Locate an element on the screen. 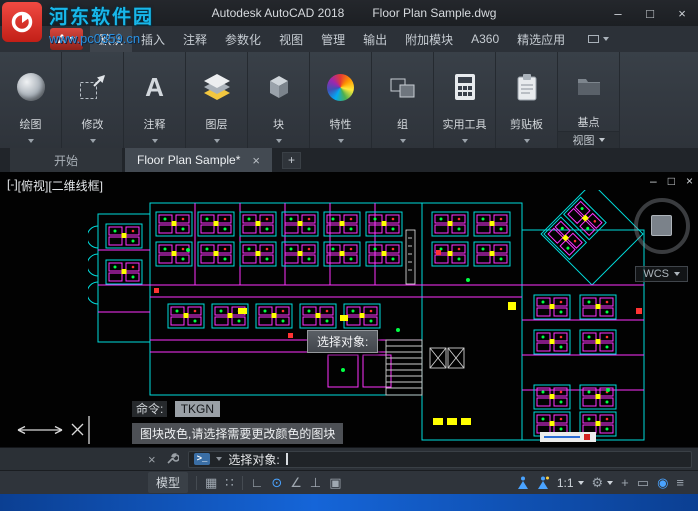 Image resolution: width=698 pixels, height=511 pixels. annotation-scale-control: 1:1 is located at coordinates (570, 483).